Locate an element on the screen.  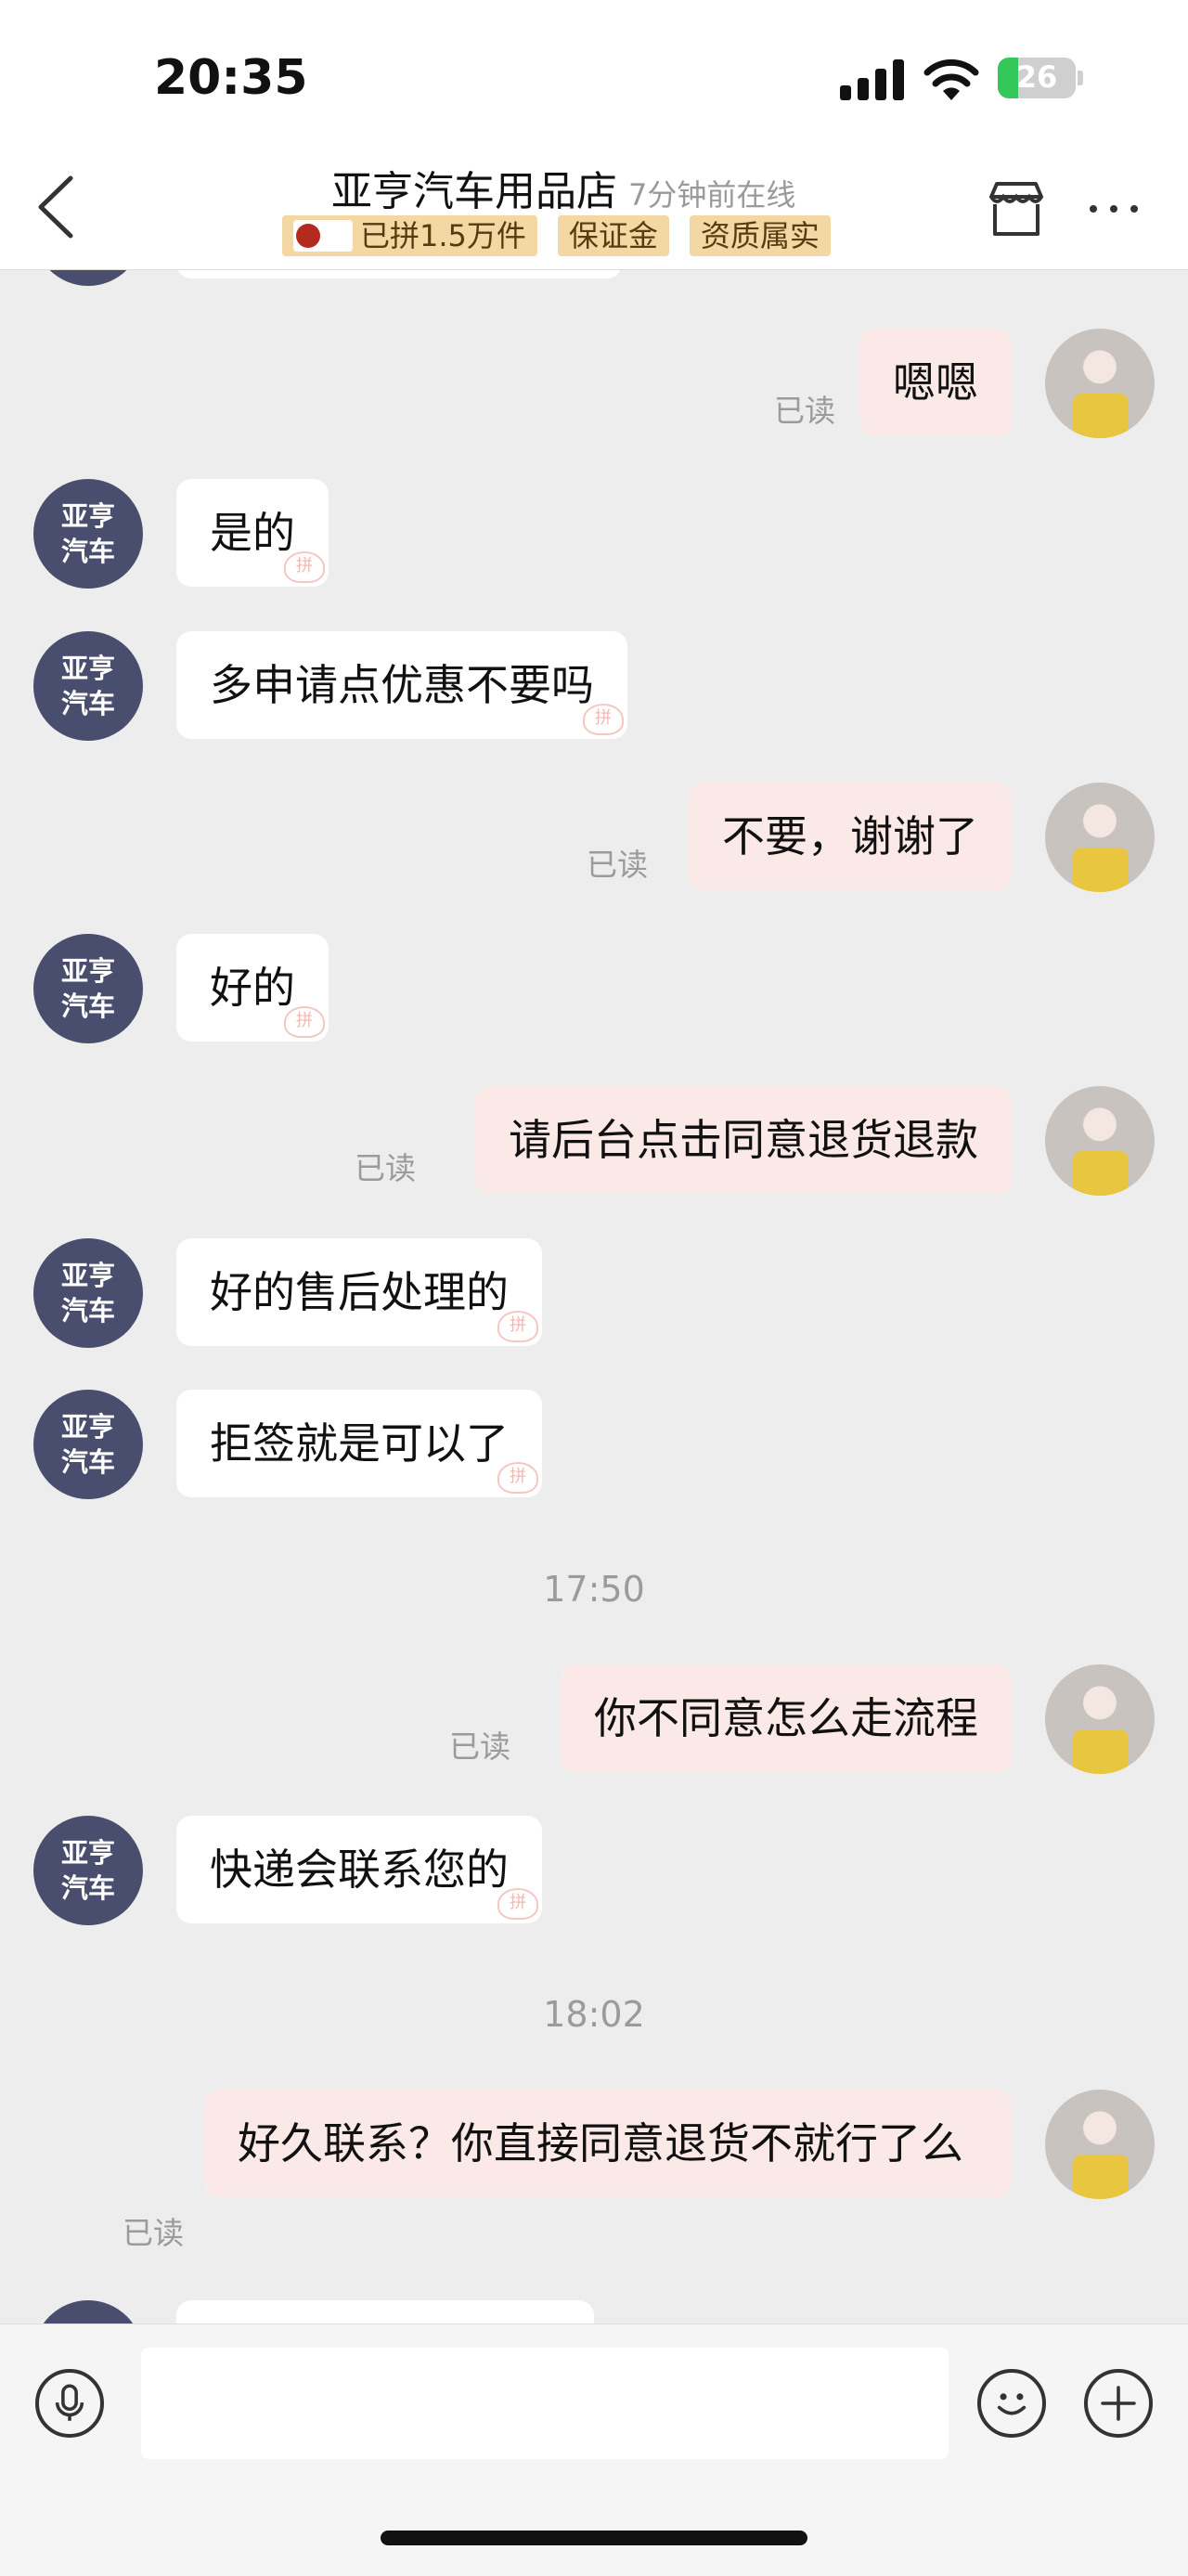
store-badges: 已拼1.5万件 保证金 资质属实 is located at coordinates (556, 235).